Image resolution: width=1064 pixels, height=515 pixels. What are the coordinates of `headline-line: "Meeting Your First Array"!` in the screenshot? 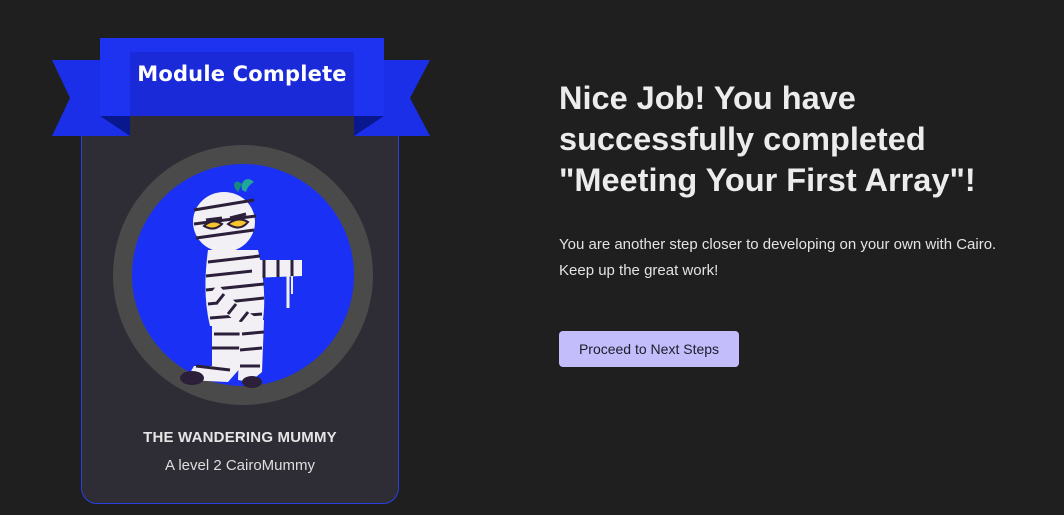 It's located at (767, 180).